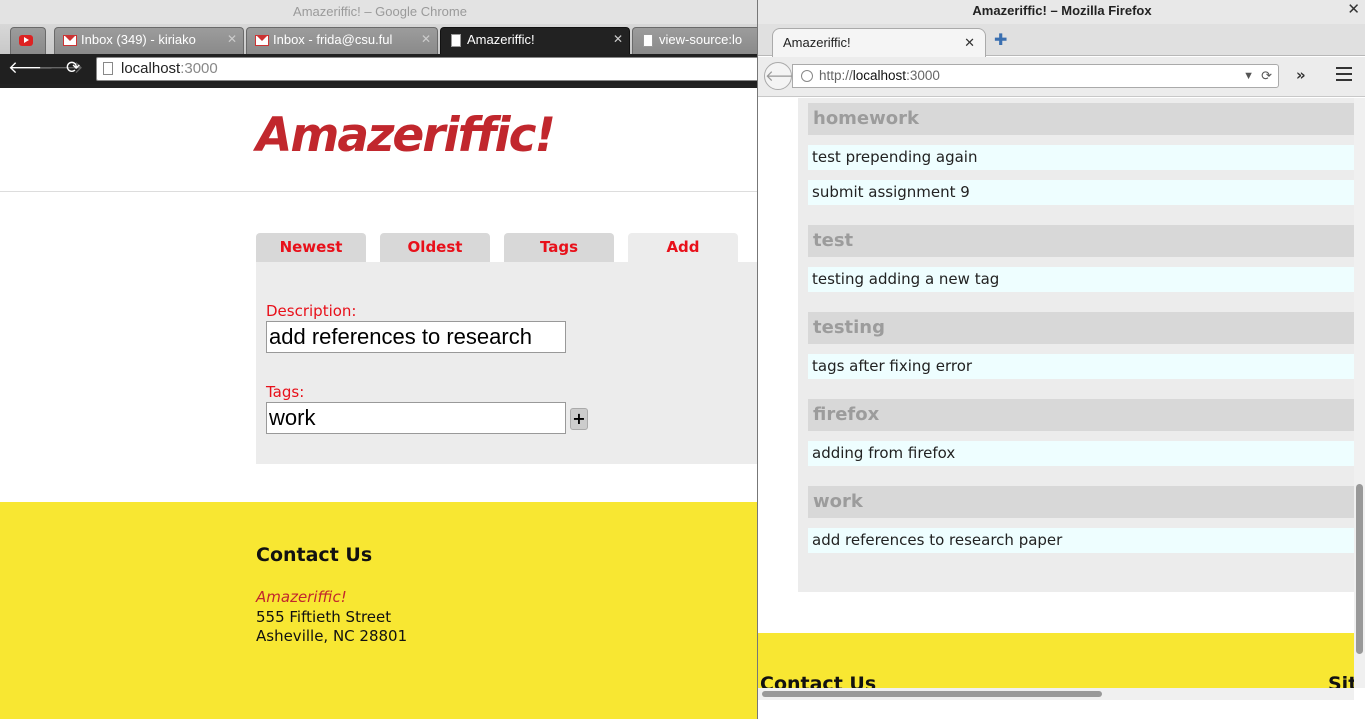  I want to click on vertical-scroll-thumb, so click(1359, 569).